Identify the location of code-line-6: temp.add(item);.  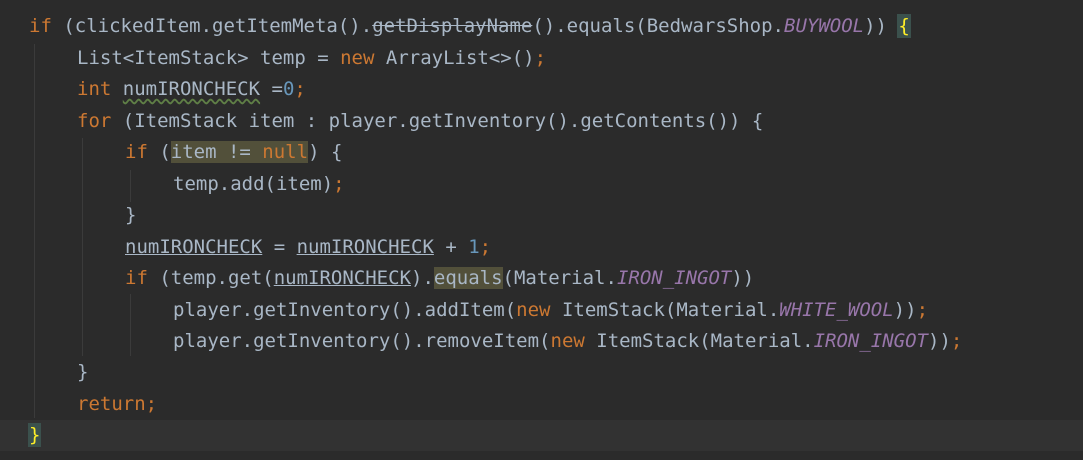
(541, 184).